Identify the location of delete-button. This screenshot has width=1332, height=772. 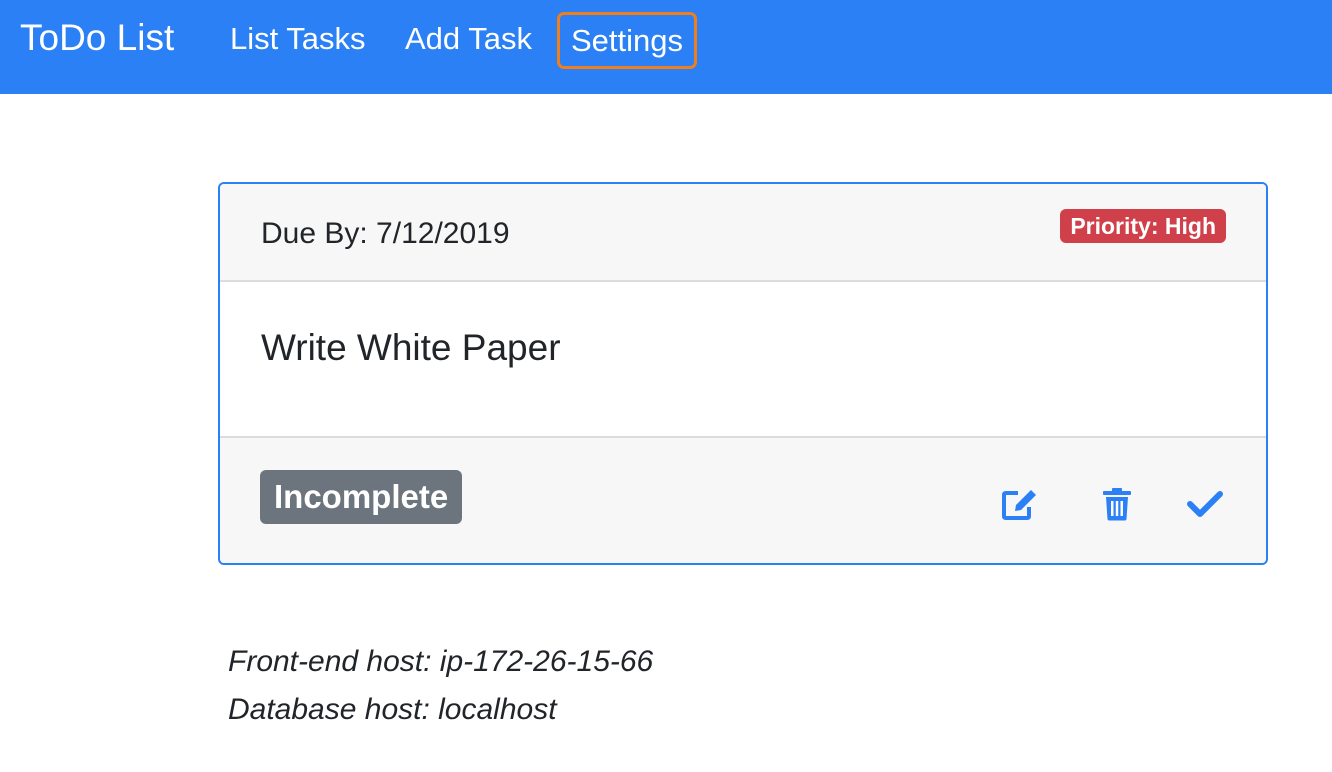
(1117, 504).